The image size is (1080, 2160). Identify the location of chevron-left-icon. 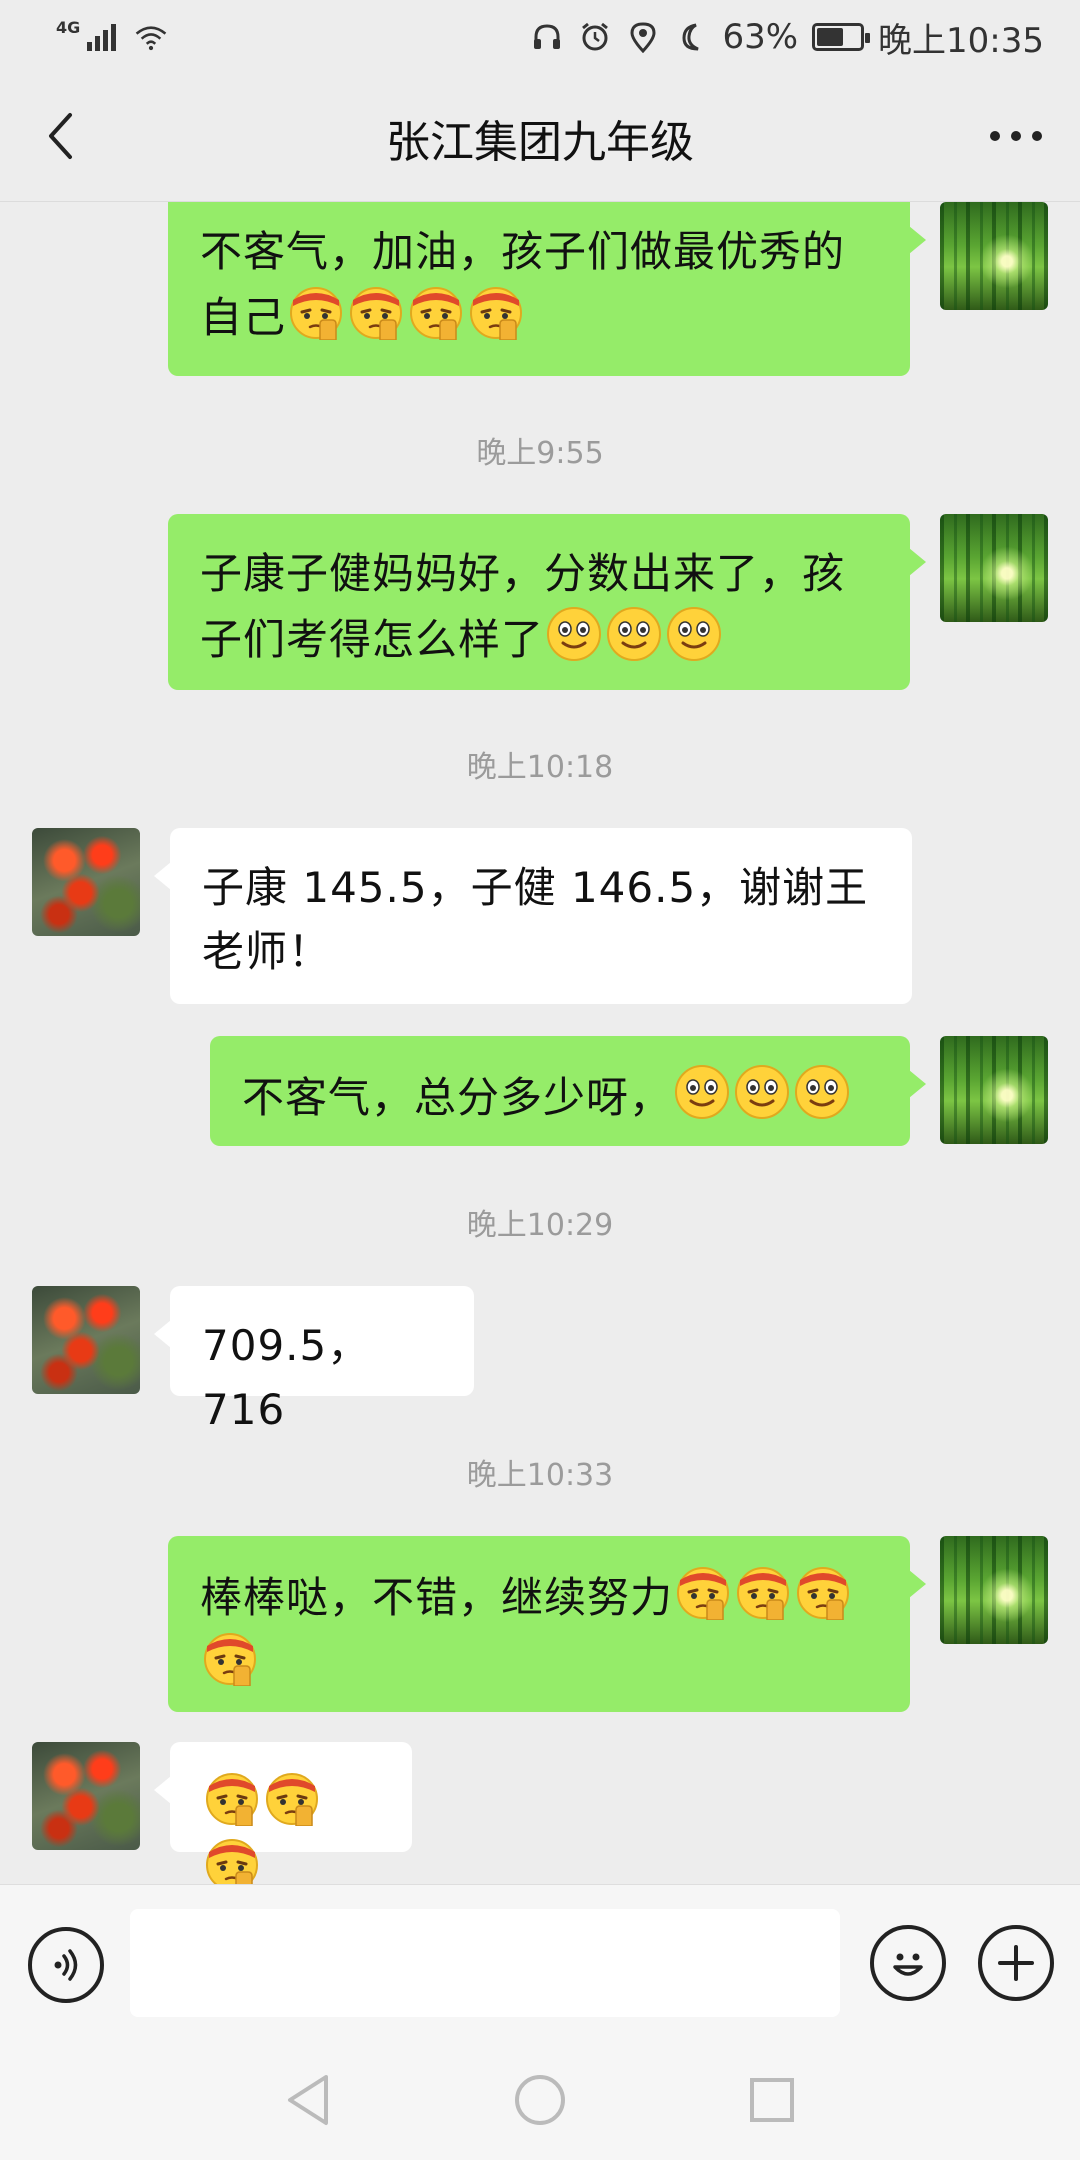
(60, 136).